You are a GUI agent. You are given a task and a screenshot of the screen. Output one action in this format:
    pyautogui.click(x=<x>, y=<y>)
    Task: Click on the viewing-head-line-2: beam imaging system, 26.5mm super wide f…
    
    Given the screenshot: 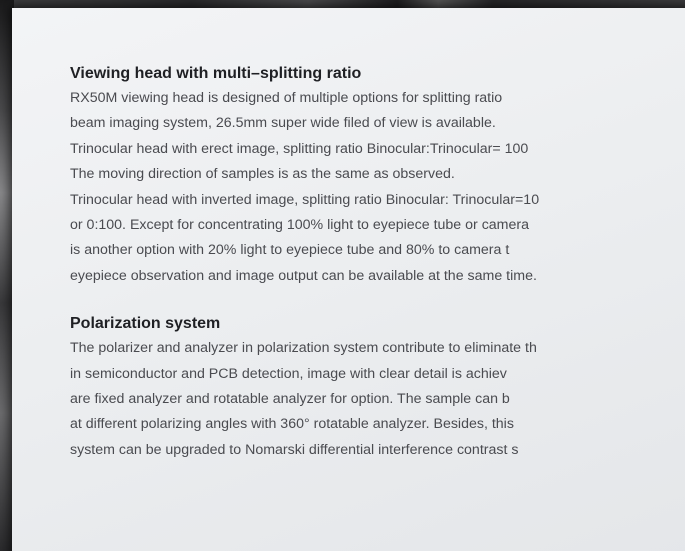 What is the action you would take?
    pyautogui.click(x=283, y=123)
    